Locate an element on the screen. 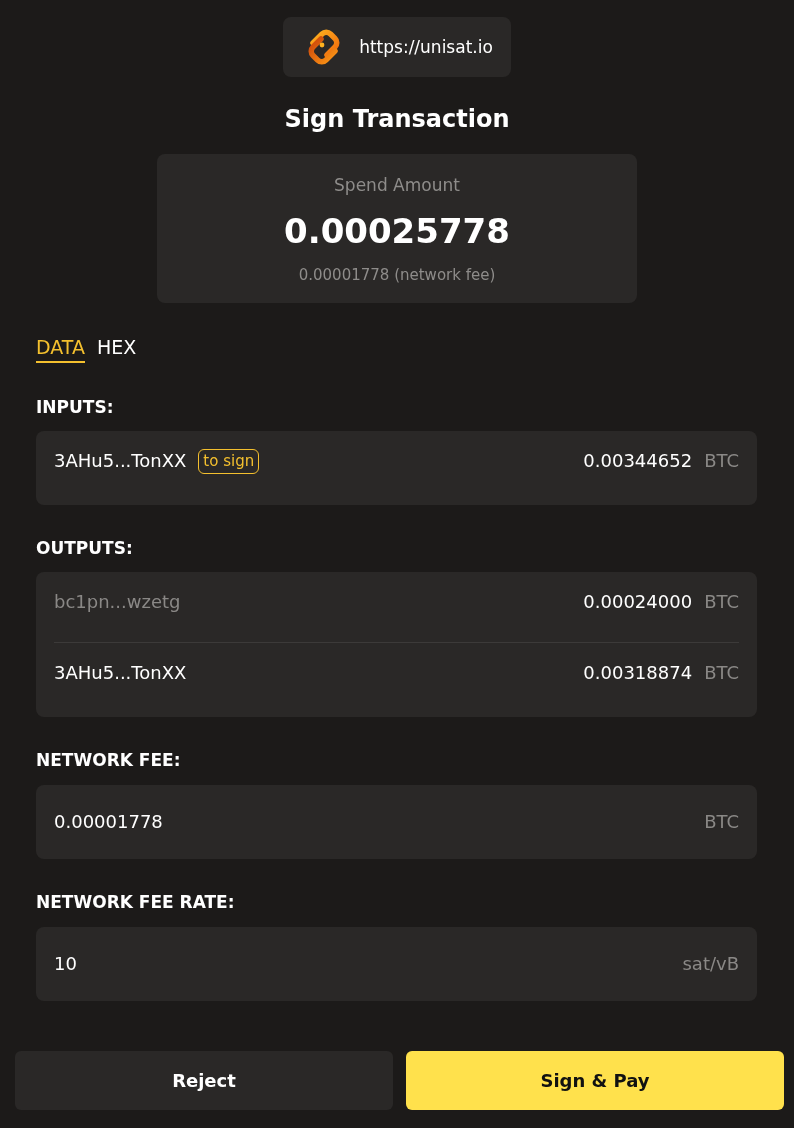 This screenshot has height=1128, width=794. unit-text: sat/vB is located at coordinates (710, 964).